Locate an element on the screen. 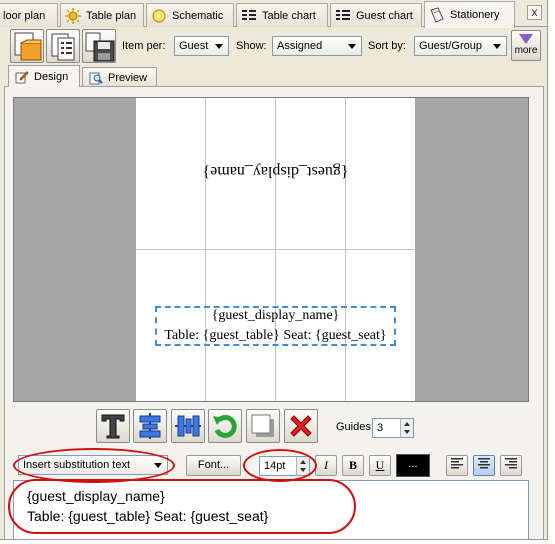 This screenshot has height=544, width=555. tab-label: Stationery is located at coordinates (475, 15).